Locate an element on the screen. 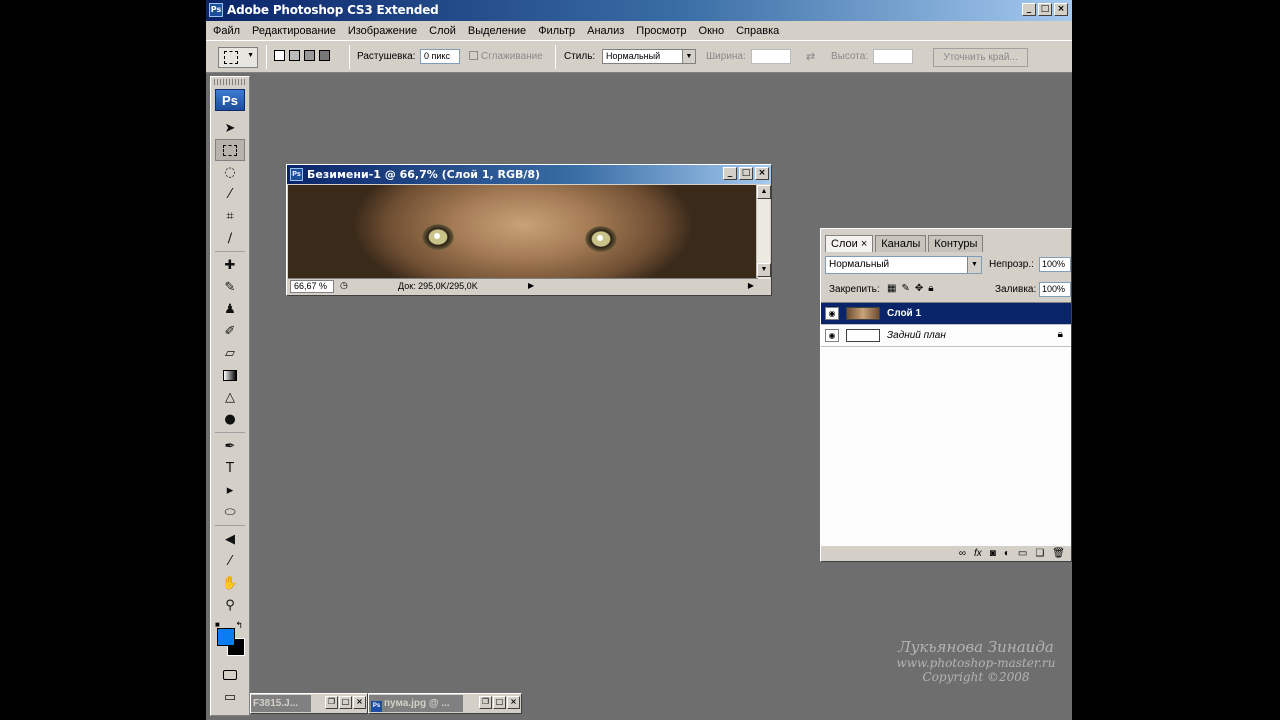  shape-tool-icon: ⬭ is located at coordinates (230, 512).